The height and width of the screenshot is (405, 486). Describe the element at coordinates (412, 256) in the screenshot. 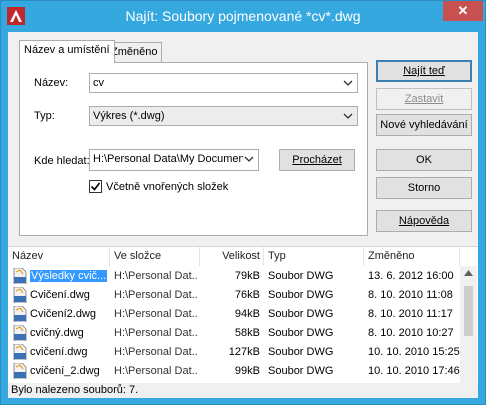

I see `column-header-modified: Změněno` at that location.